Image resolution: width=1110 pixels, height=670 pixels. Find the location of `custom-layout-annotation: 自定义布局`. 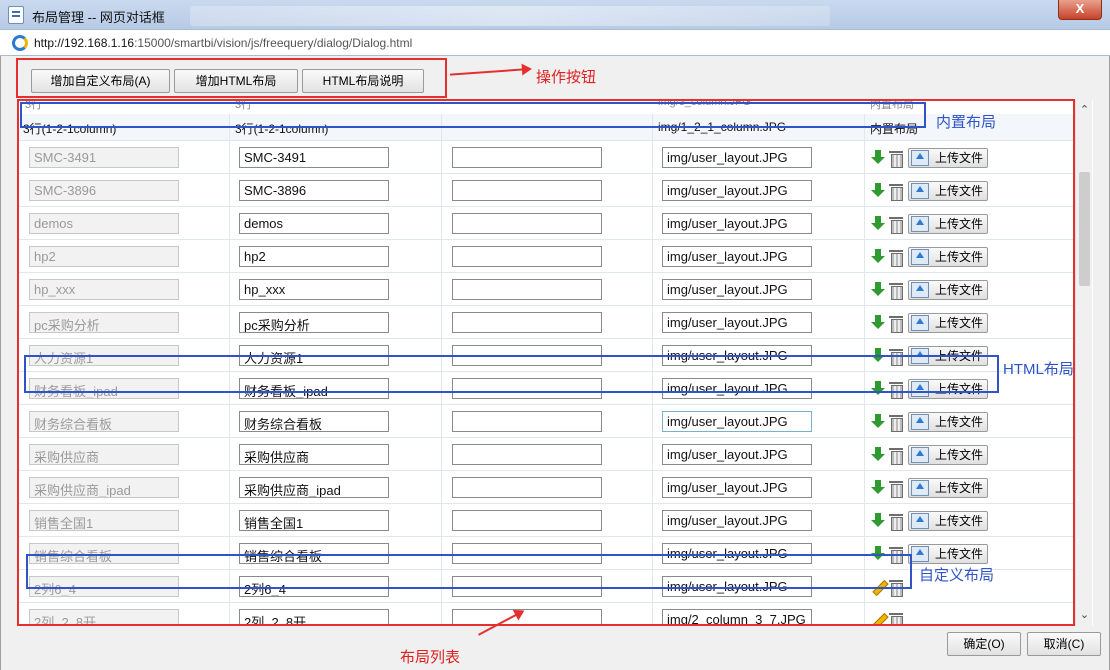

custom-layout-annotation: 自定义布局 is located at coordinates (957, 575).